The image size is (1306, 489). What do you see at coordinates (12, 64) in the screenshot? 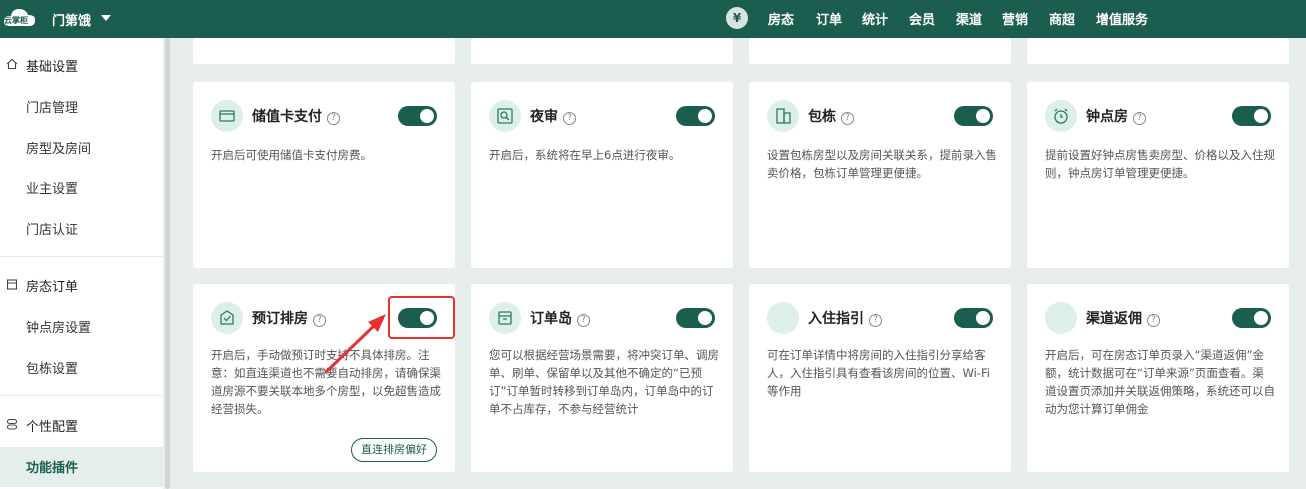
I see `home-icon` at bounding box center [12, 64].